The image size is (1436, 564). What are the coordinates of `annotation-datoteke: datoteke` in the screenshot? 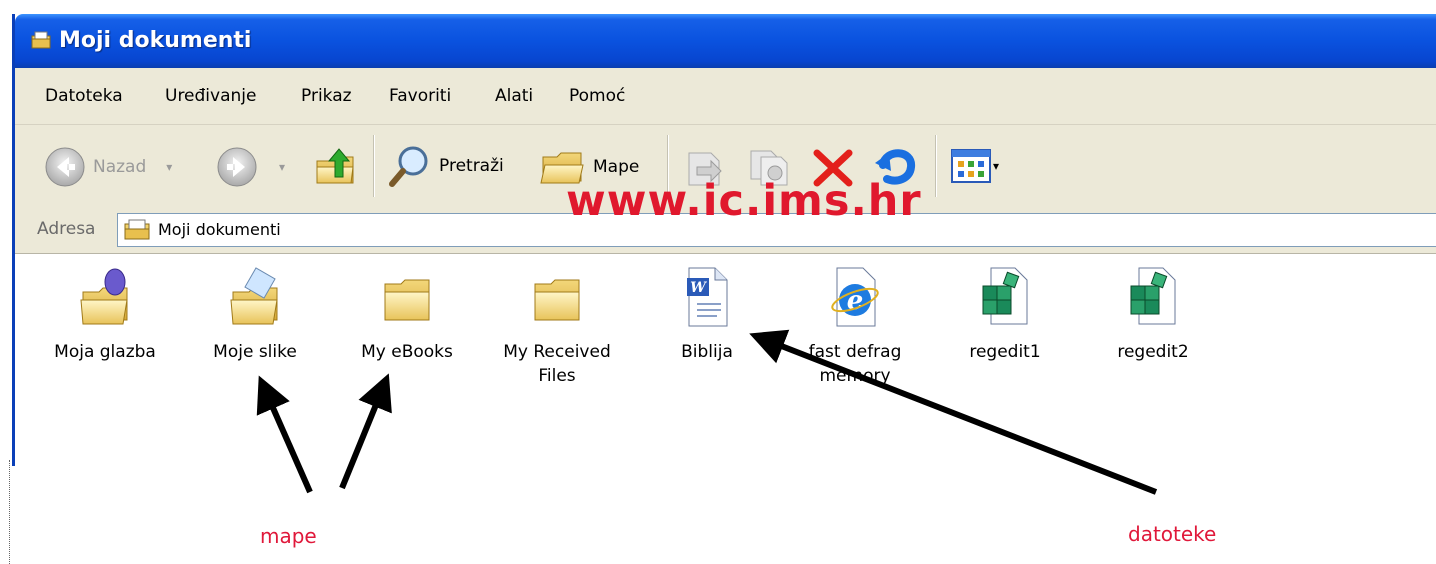 It's located at (1172, 534).